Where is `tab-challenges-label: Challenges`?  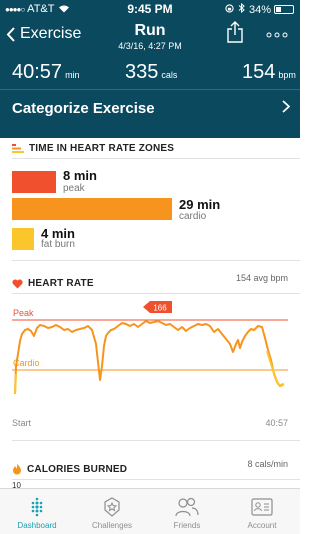 tab-challenges-label: Challenges is located at coordinates (112, 525).